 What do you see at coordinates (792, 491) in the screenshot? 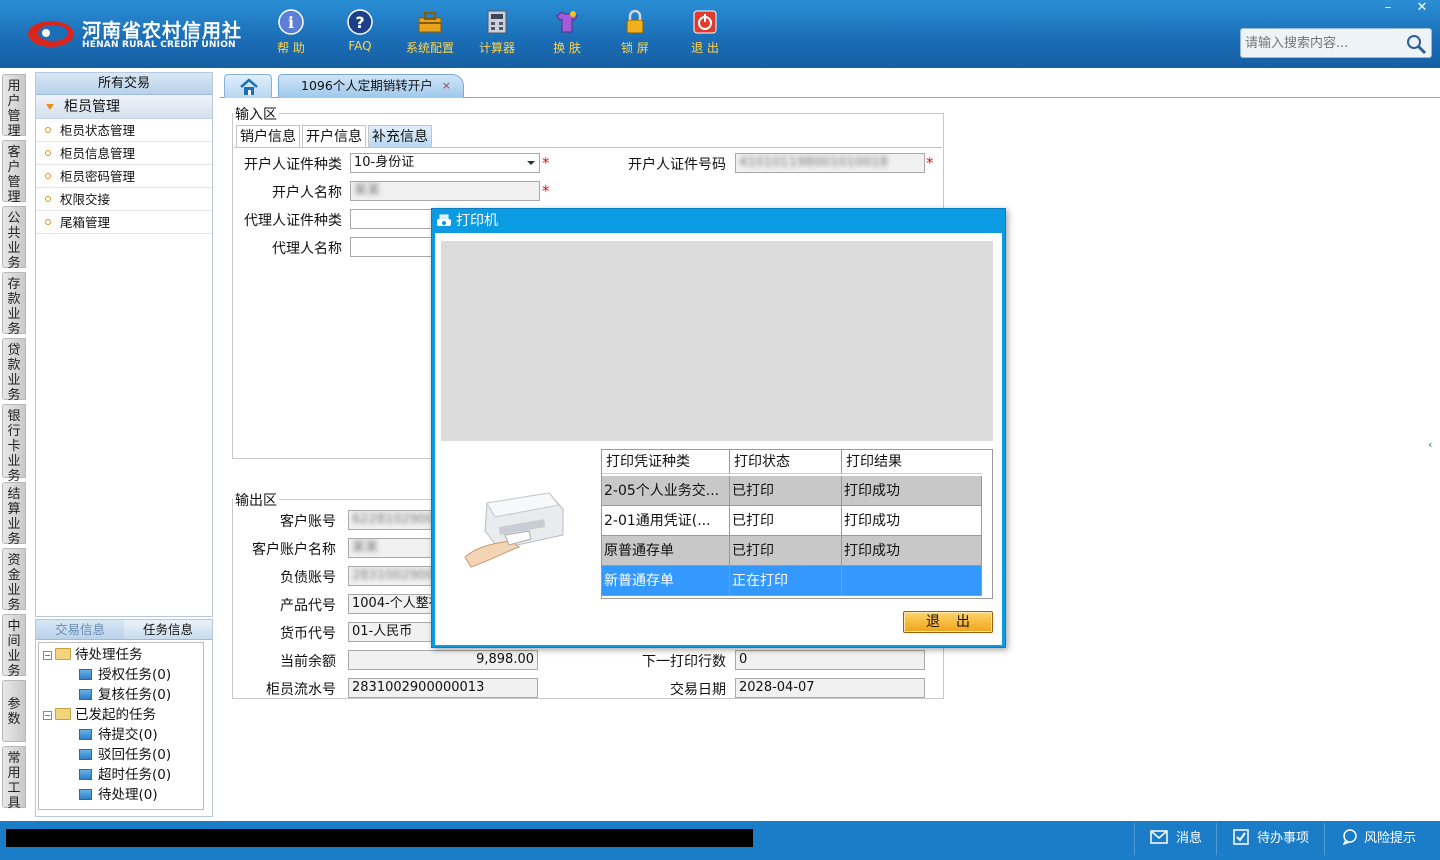
I see `table-row: 2-05个人业务交... 已打印 打印成功` at bounding box center [792, 491].